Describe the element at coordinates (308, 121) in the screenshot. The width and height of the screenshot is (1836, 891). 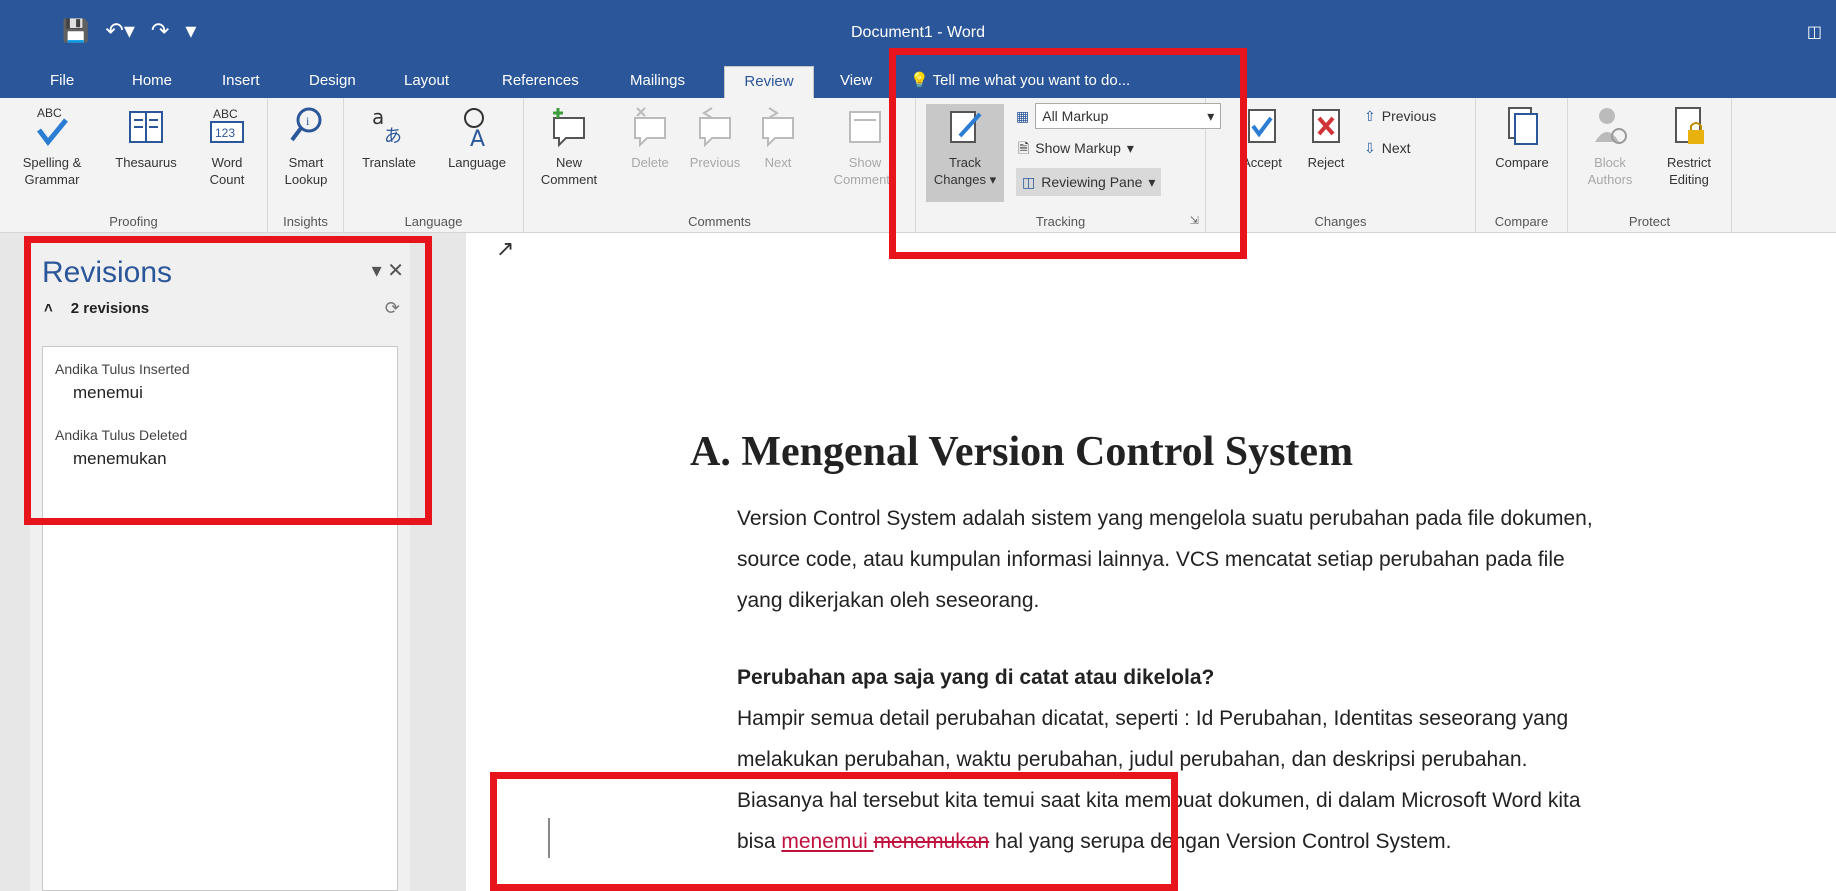
I see `svg-text: i` at that location.